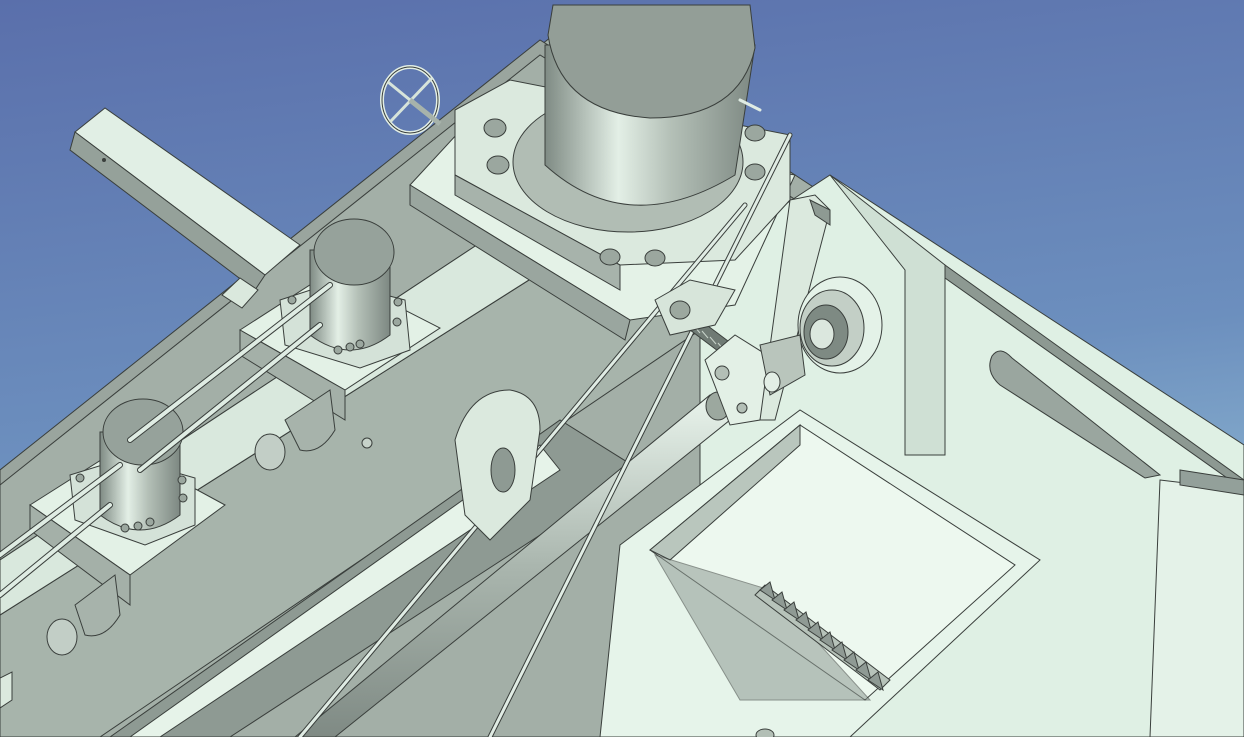 This screenshot has height=737, width=1244. What do you see at coordinates (1196, 608) in the screenshot?
I see `right-inner-wall` at bounding box center [1196, 608].